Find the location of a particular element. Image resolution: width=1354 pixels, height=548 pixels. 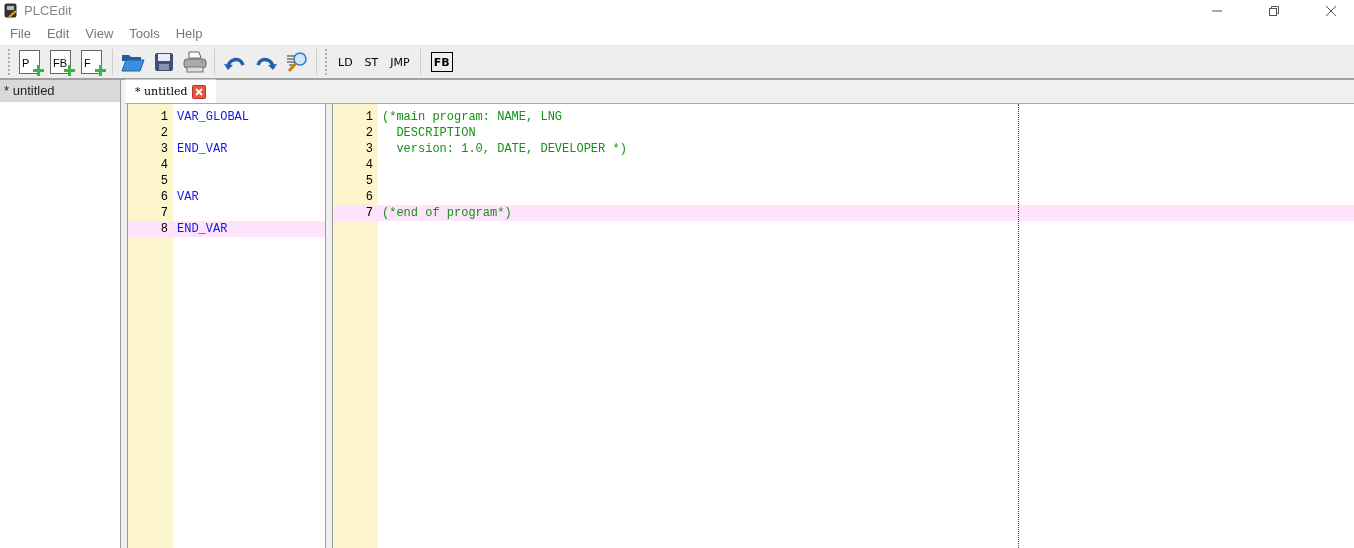

editor-tab: * untitled is located at coordinates (170, 91).